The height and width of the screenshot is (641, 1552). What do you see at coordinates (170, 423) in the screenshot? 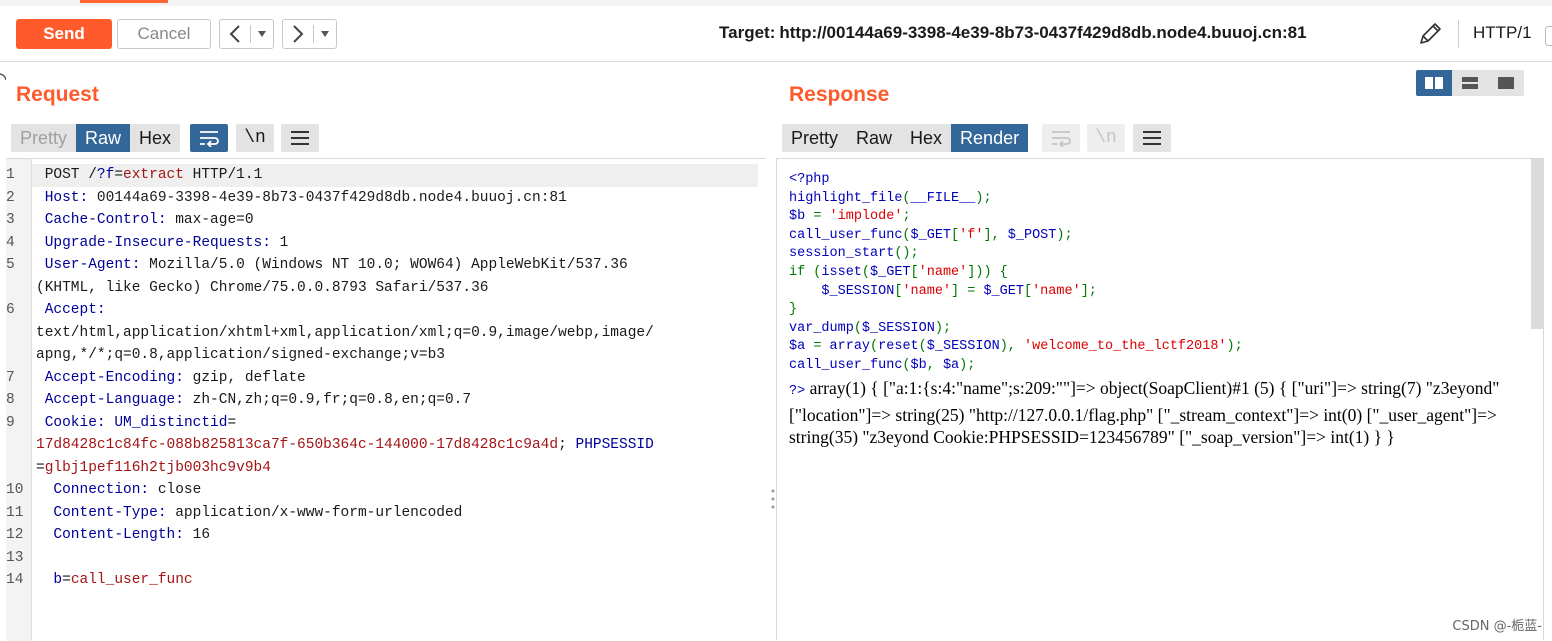
I see `code-token: UM_distinctid` at bounding box center [170, 423].